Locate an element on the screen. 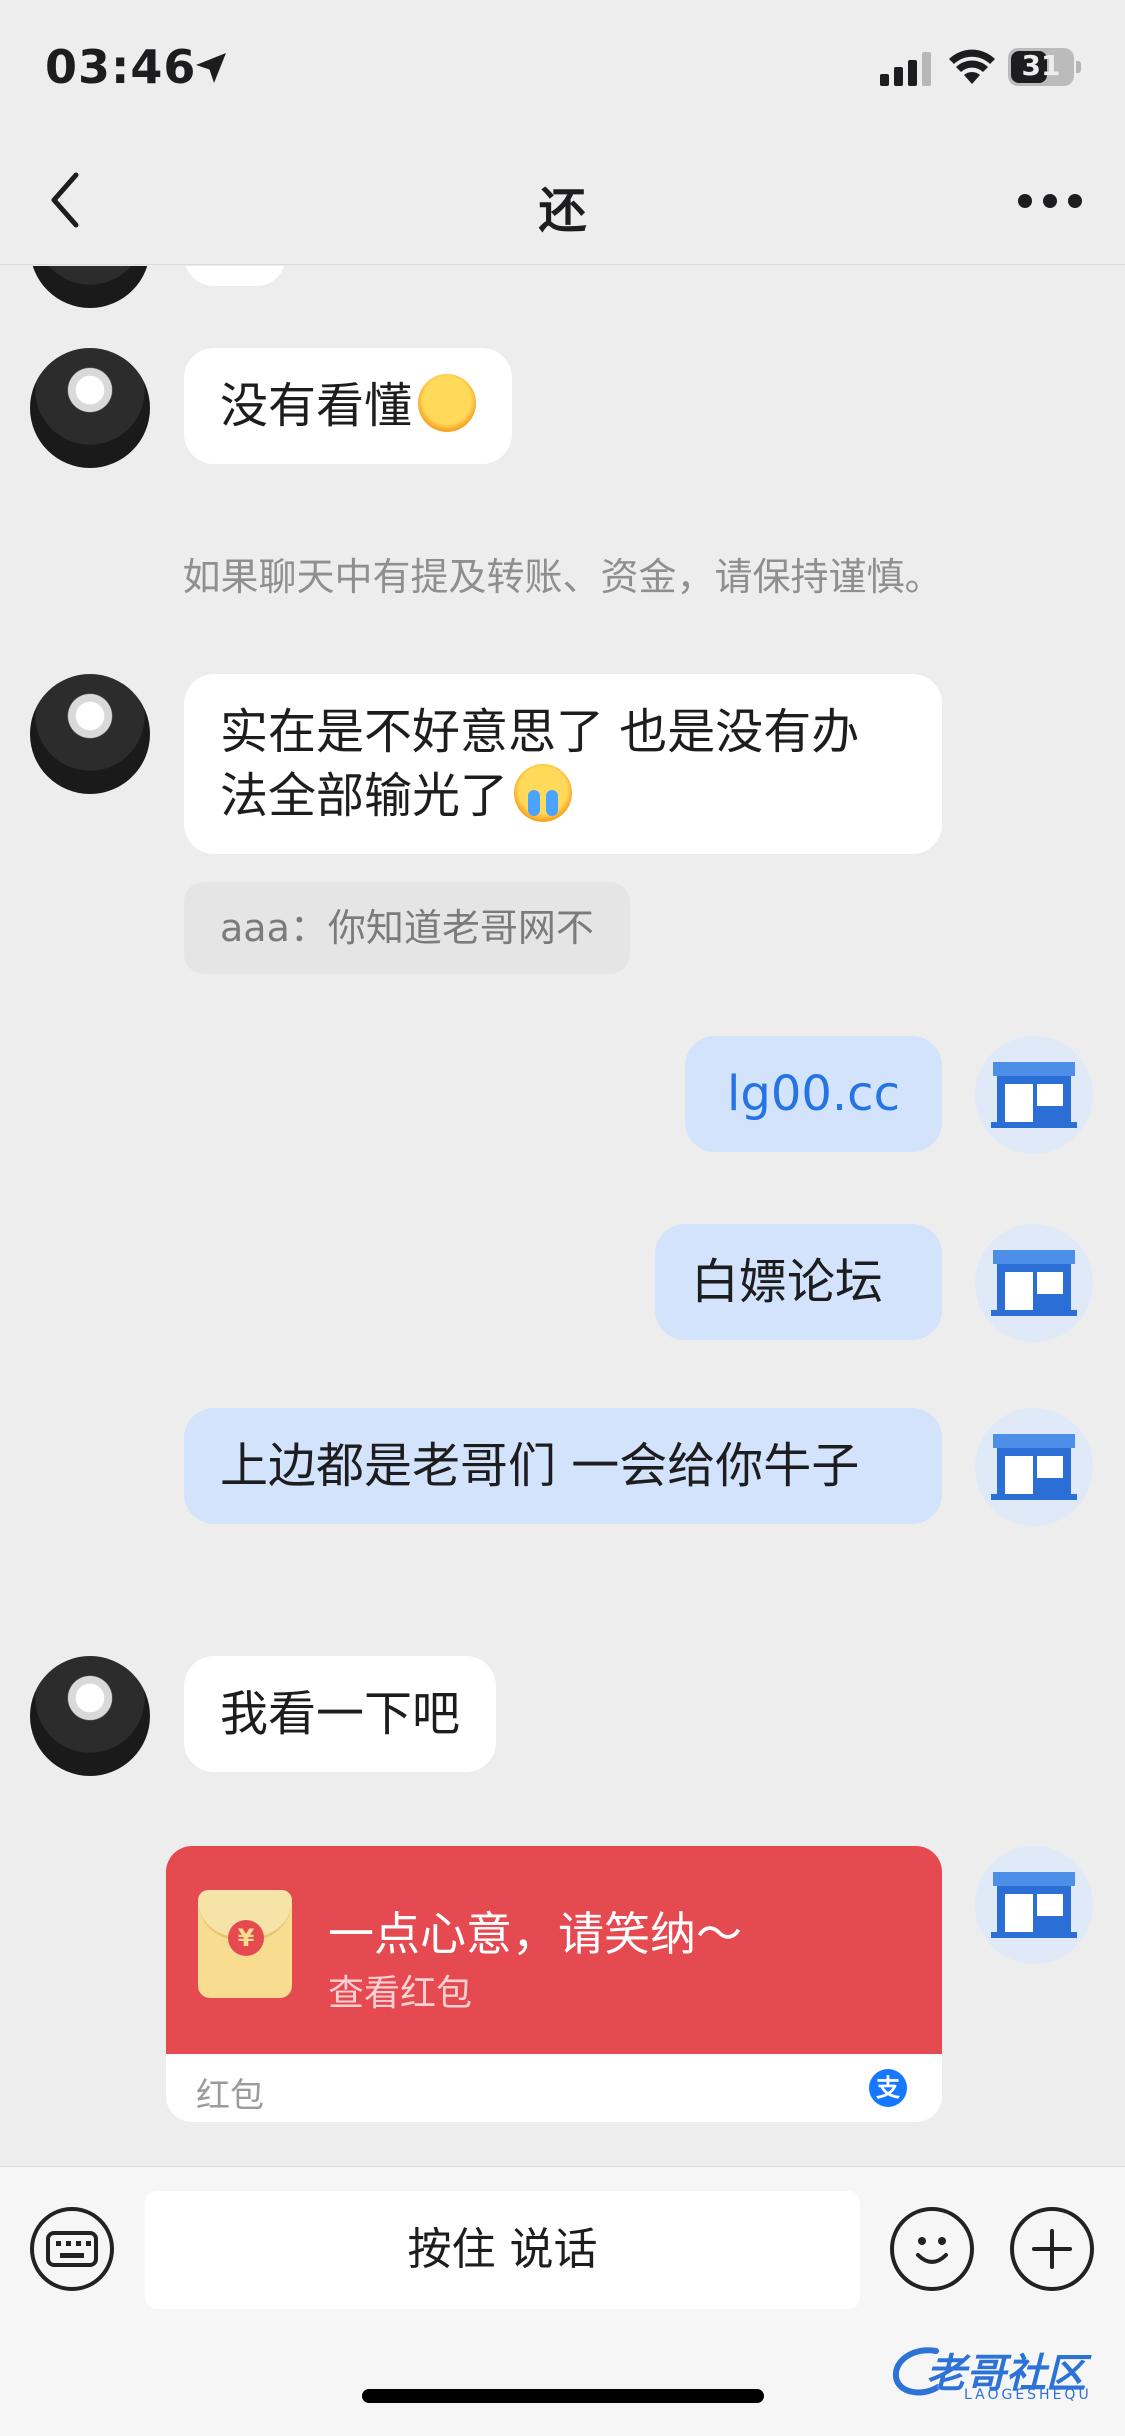 This screenshot has height=2436, width=1125. emoji-button is located at coordinates (932, 2249).